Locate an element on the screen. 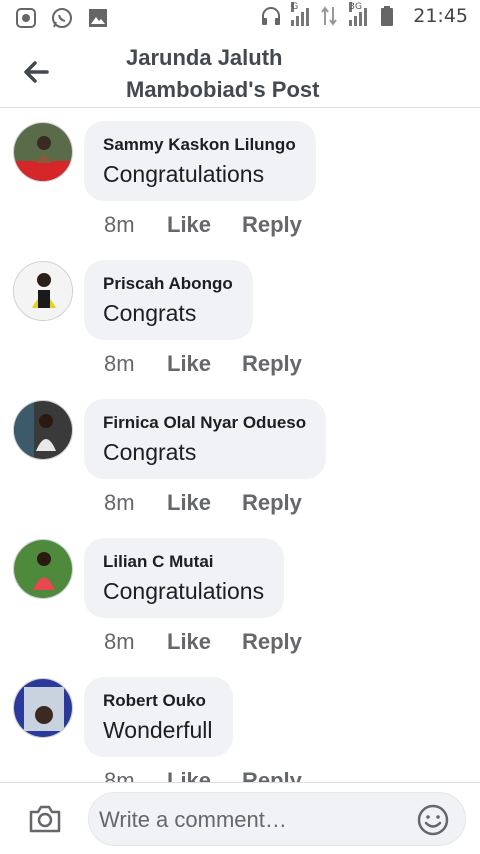 The width and height of the screenshot is (480, 854). comment-author: Firnica Olal Nyar Odueso is located at coordinates (204, 423).